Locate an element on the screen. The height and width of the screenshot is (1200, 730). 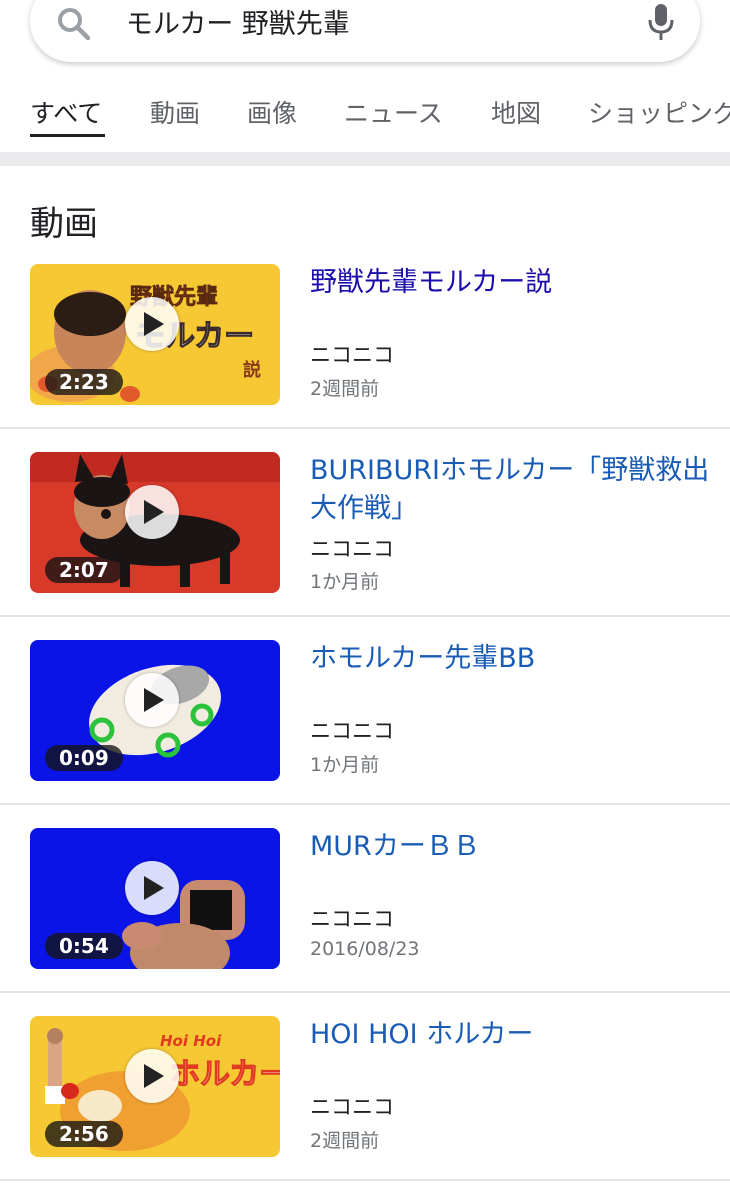
video-date: 2016/08/23 is located at coordinates (365, 949).